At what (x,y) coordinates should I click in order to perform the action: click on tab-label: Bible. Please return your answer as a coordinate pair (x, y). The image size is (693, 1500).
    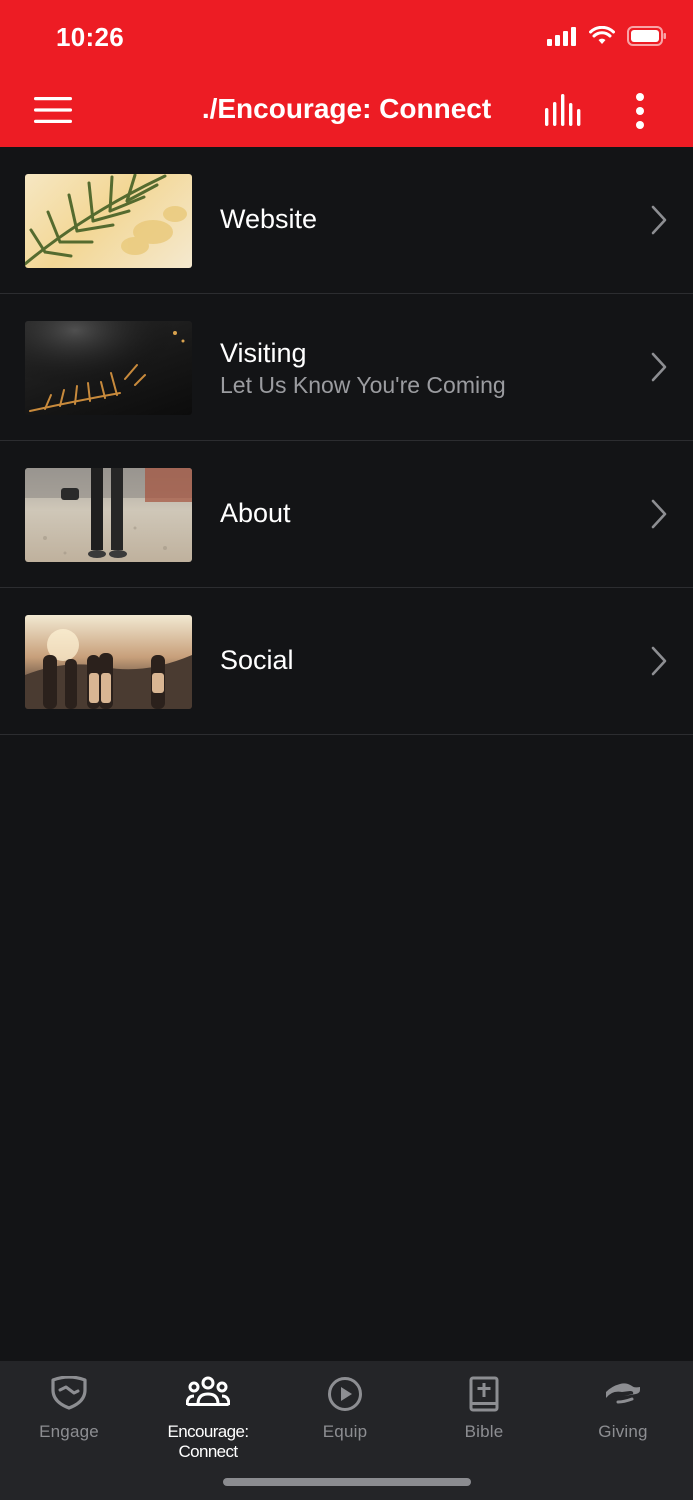
    Looking at the image, I should click on (484, 1431).